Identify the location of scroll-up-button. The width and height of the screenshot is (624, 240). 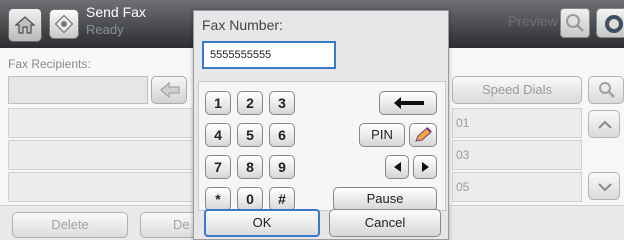
(604, 124).